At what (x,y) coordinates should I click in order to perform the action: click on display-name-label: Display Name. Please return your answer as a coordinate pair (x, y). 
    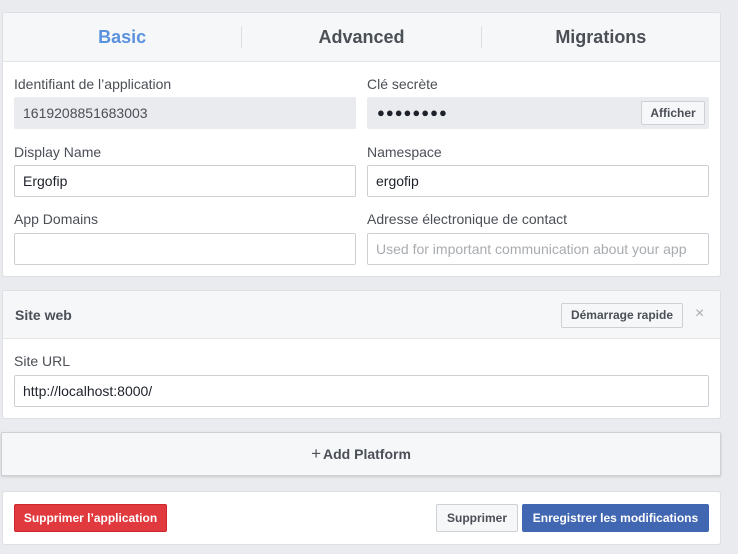
    Looking at the image, I should click on (58, 152).